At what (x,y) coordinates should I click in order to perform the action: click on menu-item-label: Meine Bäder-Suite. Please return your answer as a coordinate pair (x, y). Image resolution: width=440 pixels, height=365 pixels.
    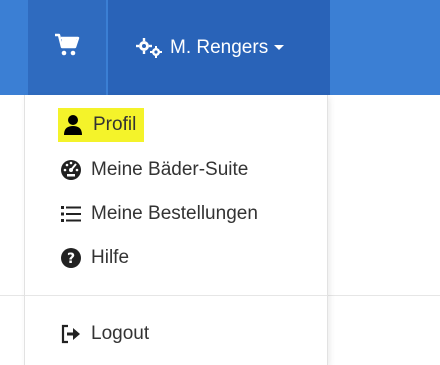
    Looking at the image, I should click on (170, 169).